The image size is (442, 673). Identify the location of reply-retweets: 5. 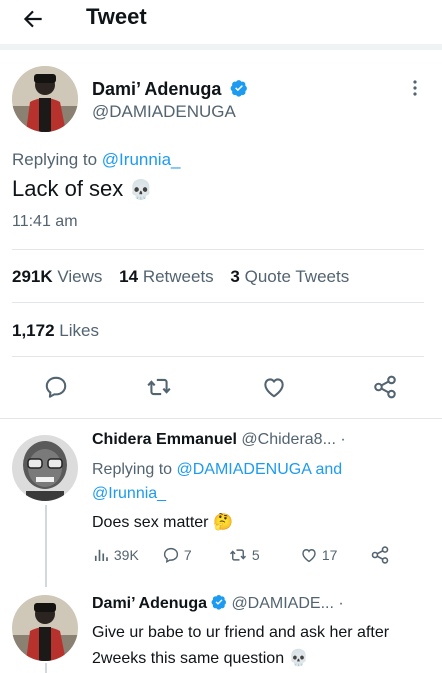
(244, 556).